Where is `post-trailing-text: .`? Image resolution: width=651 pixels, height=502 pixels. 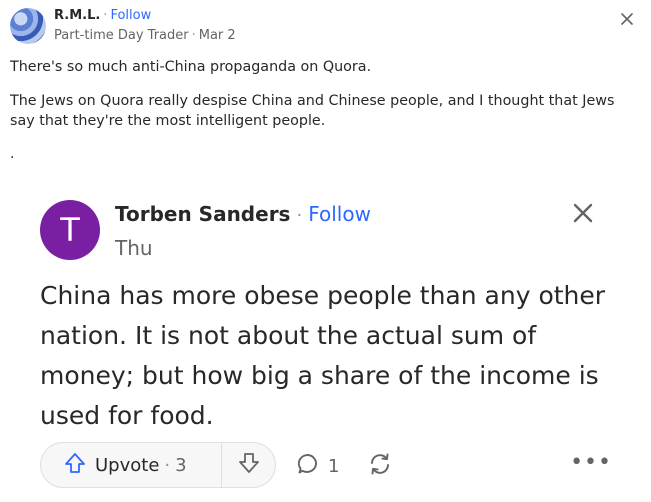
post-trailing-text: . is located at coordinates (12, 154).